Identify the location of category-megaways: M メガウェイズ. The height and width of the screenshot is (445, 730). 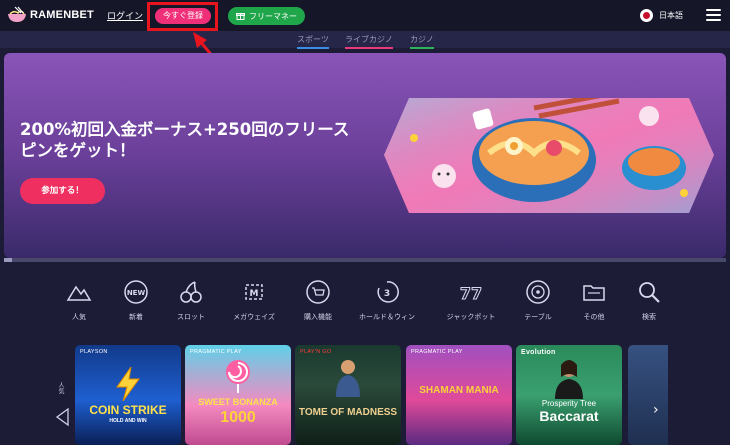
(254, 300).